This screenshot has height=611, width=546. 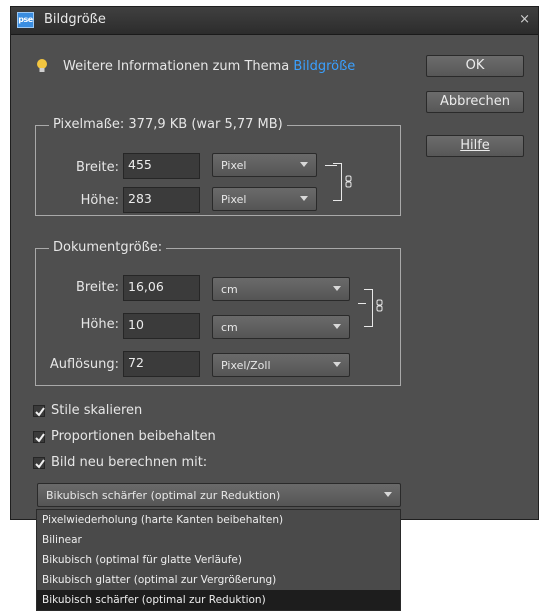 What do you see at coordinates (264, 165) in the screenshot?
I see `pixel-width-unit-select: Pixel` at bounding box center [264, 165].